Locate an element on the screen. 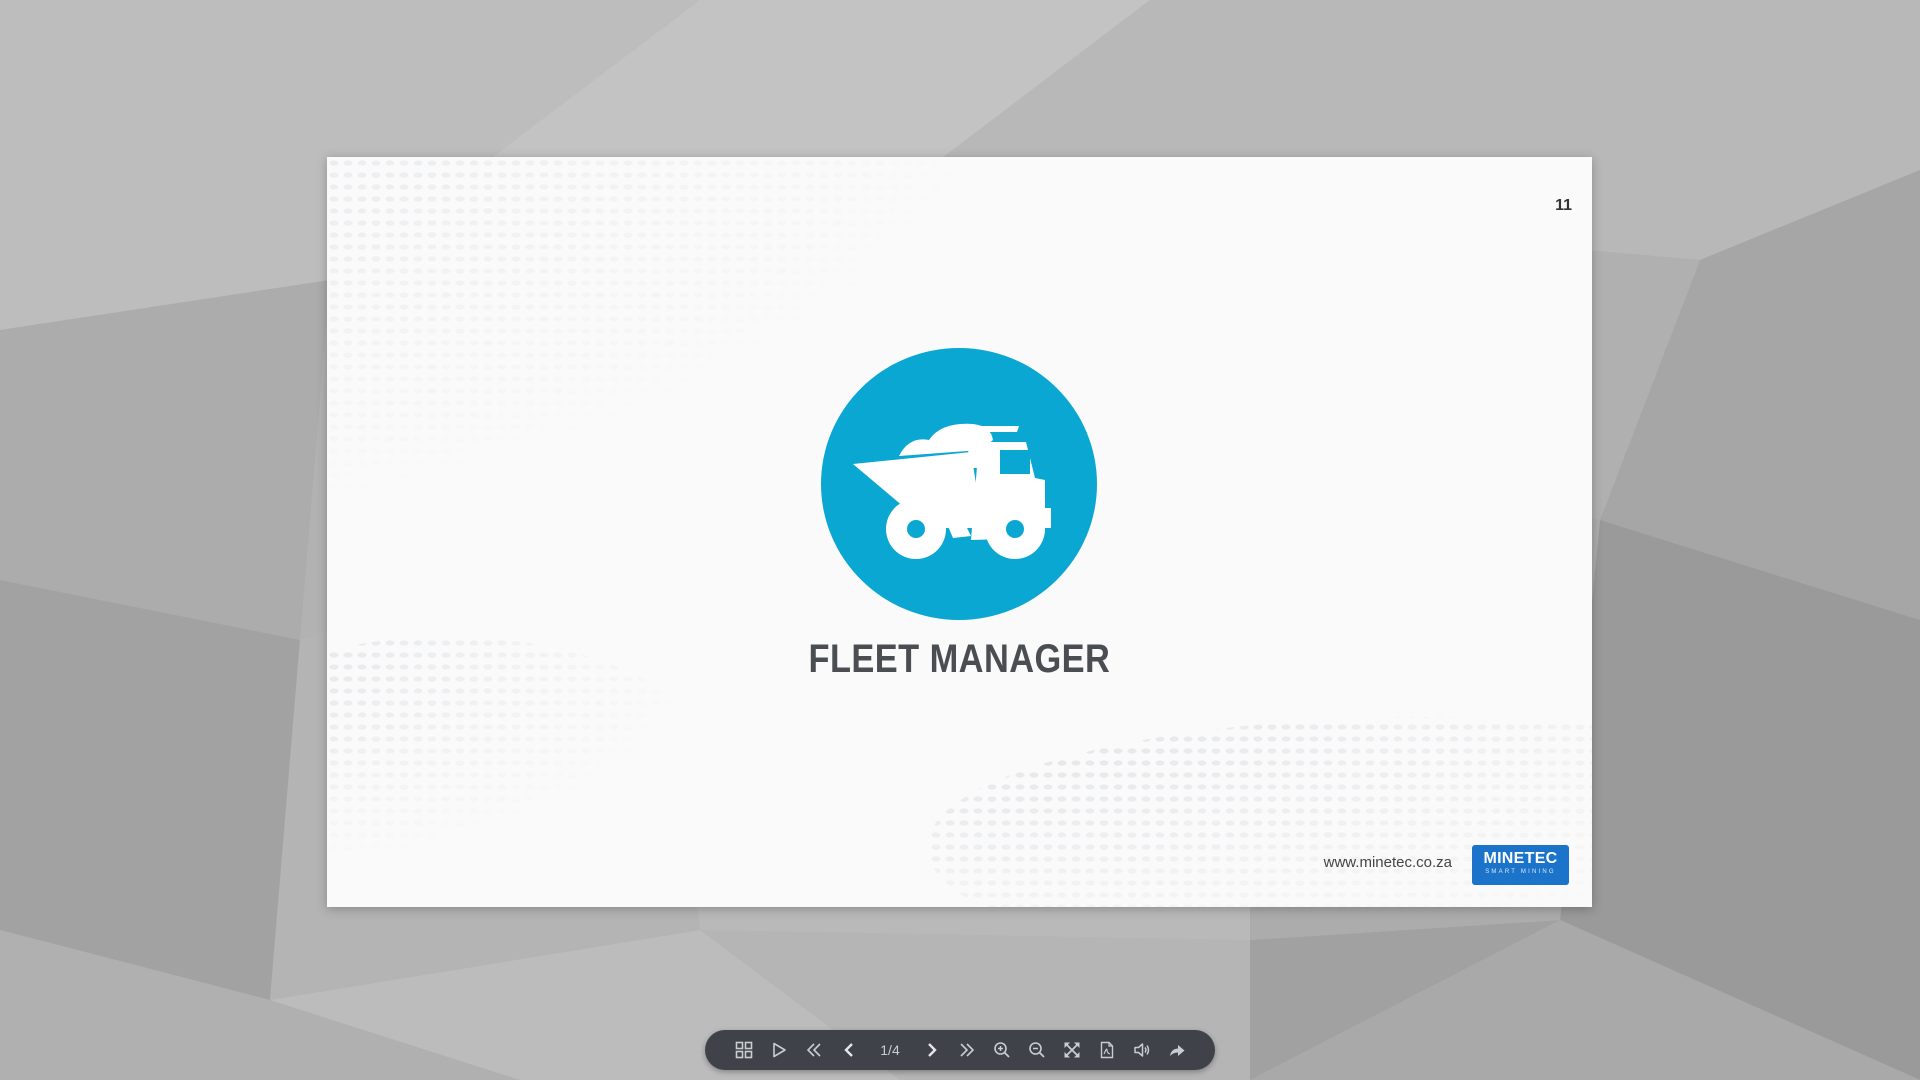  slide-title: FLEET MANAGER is located at coordinates (959, 659).